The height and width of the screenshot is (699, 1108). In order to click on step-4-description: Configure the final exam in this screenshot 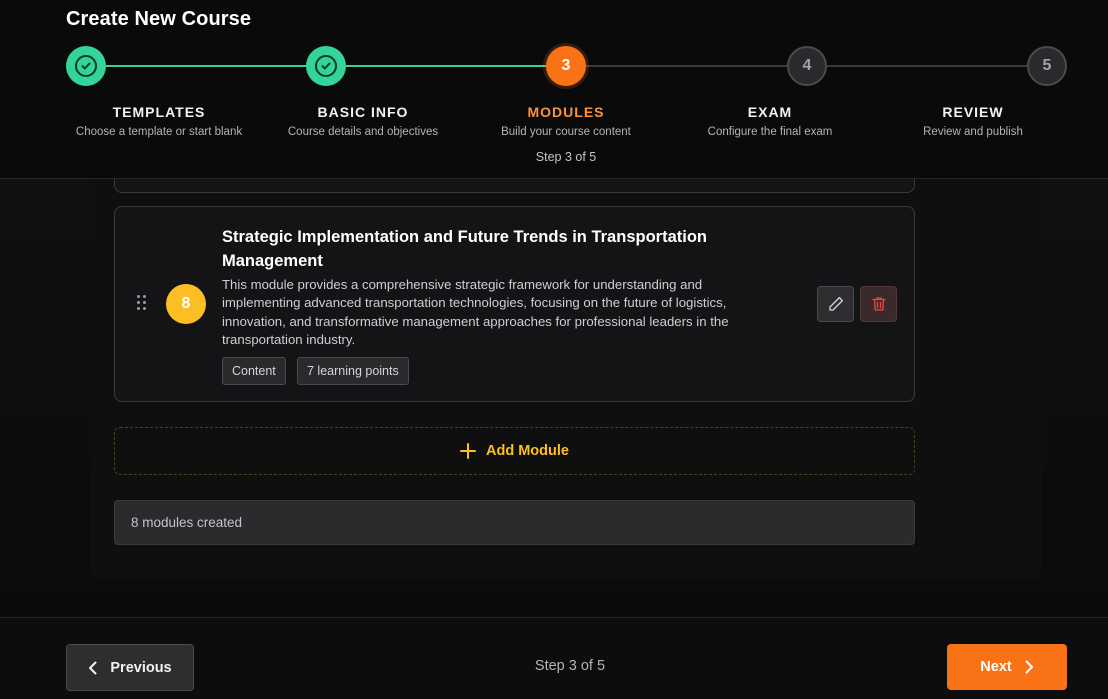, I will do `click(770, 132)`.